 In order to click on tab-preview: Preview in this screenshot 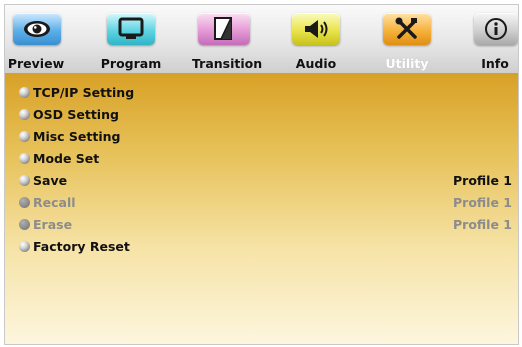, I will do `click(36, 39)`.